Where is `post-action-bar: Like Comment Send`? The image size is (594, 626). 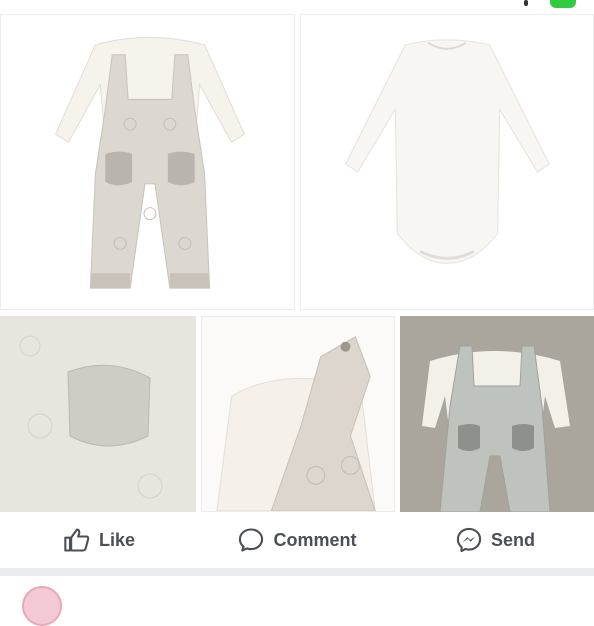 post-action-bar: Like Comment Send is located at coordinates (297, 540).